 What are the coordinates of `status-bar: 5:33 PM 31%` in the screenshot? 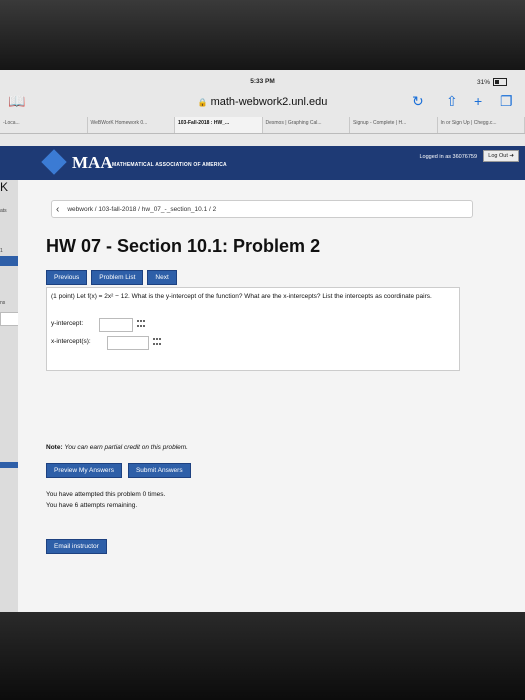 It's located at (262, 84).